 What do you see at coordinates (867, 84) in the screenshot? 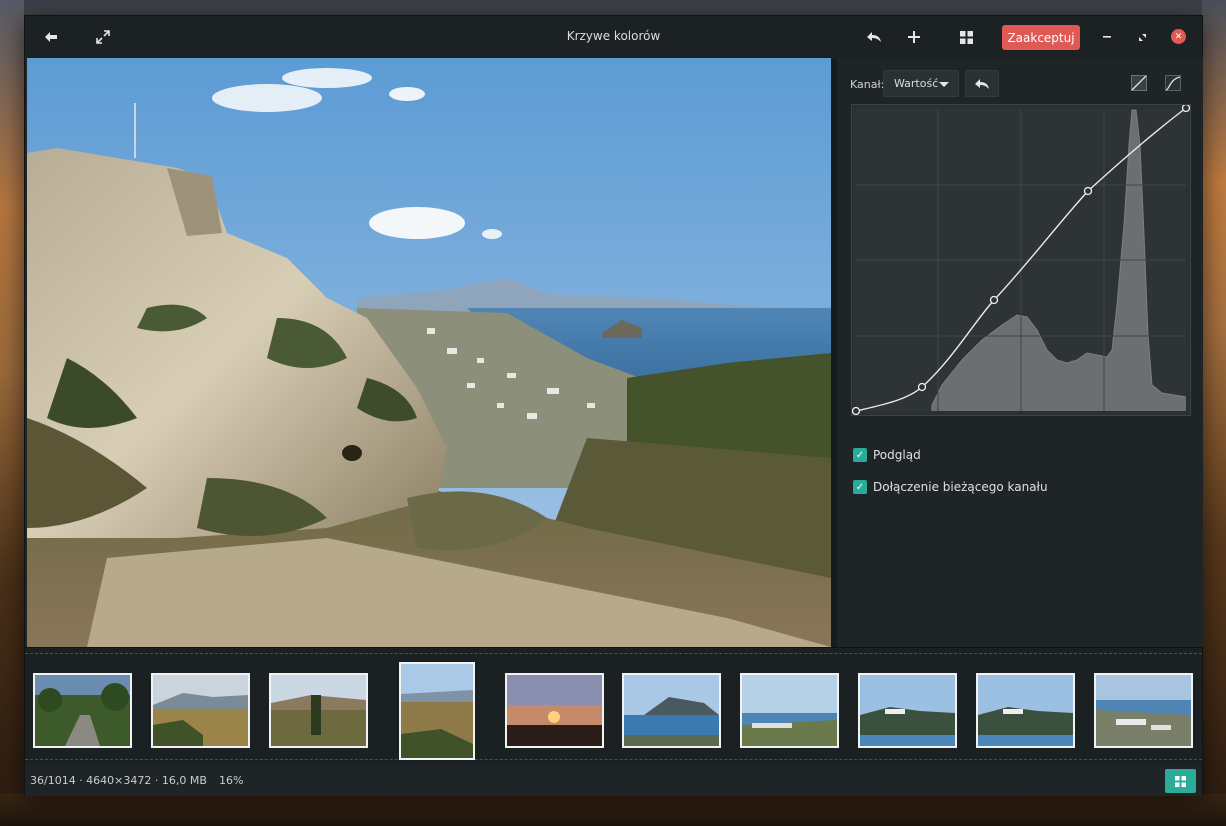
I see `channel-label: Kanał:` at bounding box center [867, 84].